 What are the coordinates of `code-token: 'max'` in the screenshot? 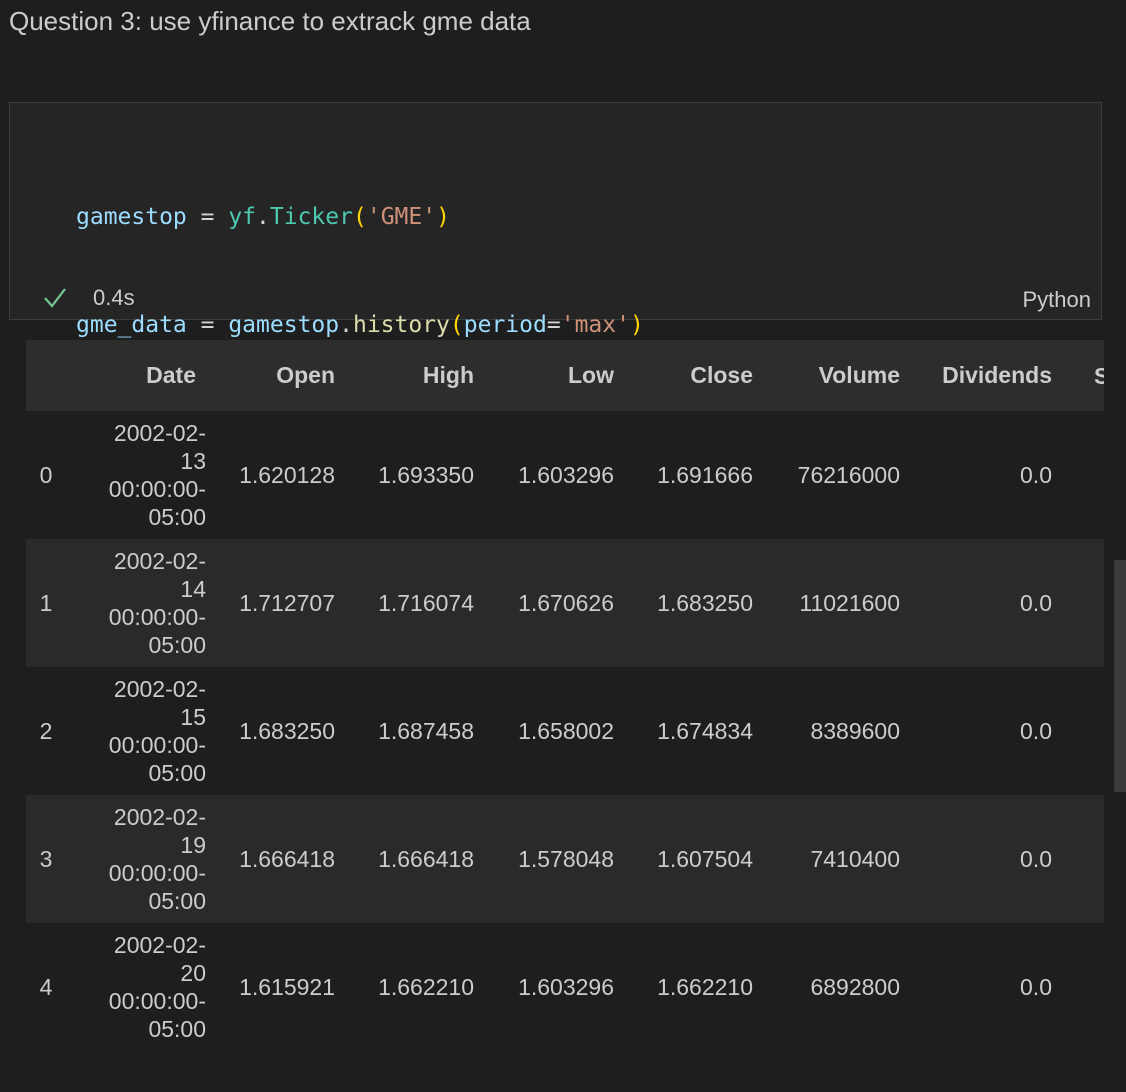 It's located at (595, 325).